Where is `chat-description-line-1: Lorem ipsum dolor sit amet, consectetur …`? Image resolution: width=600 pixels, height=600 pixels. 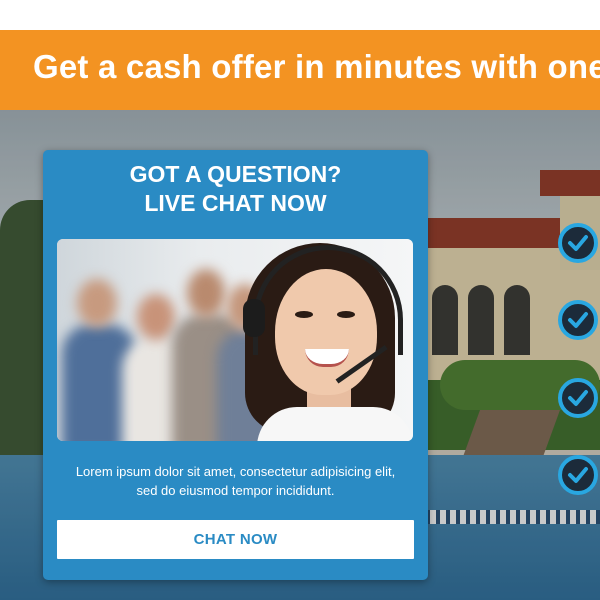
chat-description-line-1: Lorem ipsum dolor sit amet, consectetur … is located at coordinates (235, 471).